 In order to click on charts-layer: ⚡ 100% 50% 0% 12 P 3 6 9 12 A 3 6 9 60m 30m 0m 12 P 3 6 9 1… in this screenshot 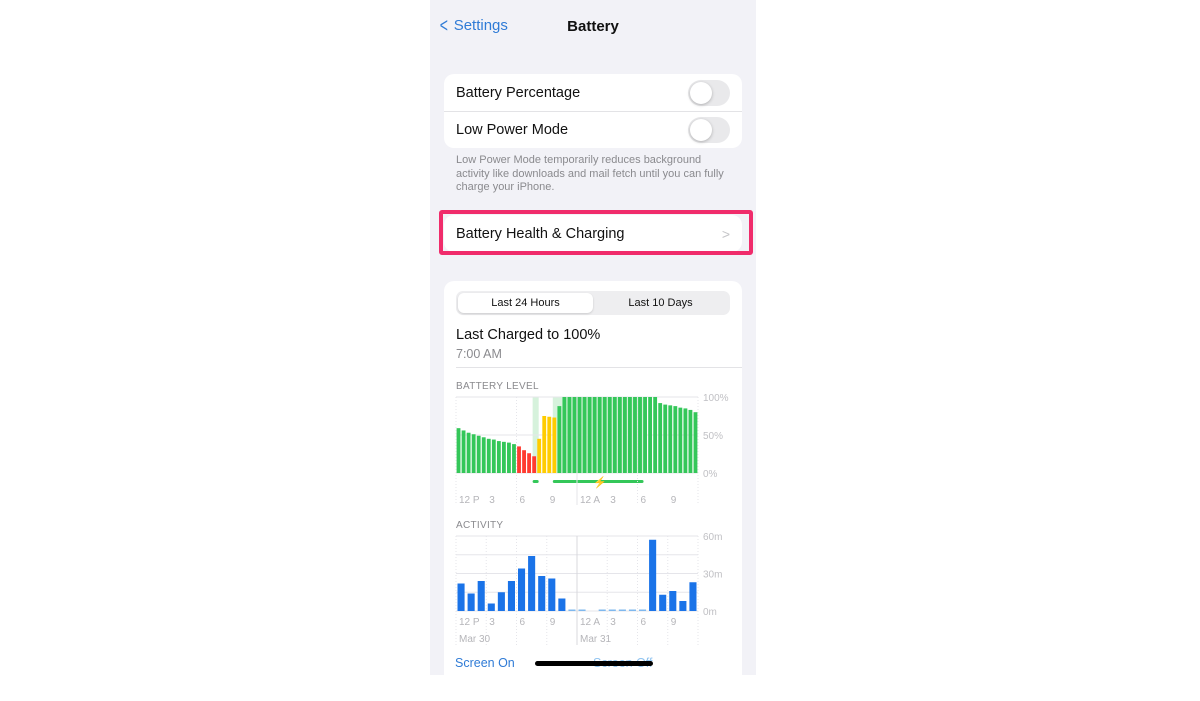, I will do `click(592, 519)`.